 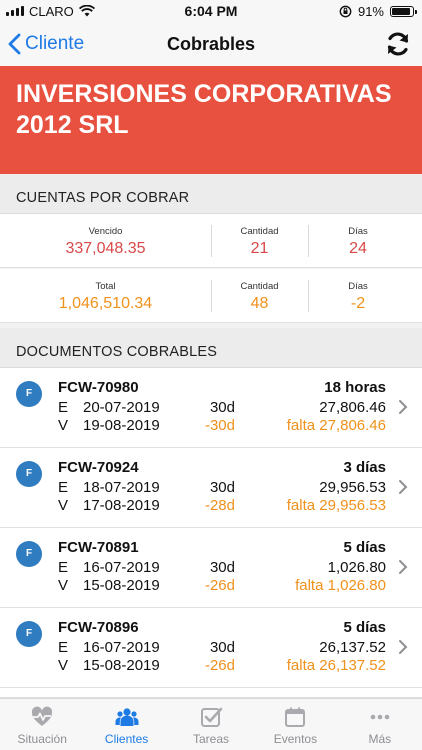 What do you see at coordinates (295, 739) in the screenshot?
I see `tab-label: Eventos` at bounding box center [295, 739].